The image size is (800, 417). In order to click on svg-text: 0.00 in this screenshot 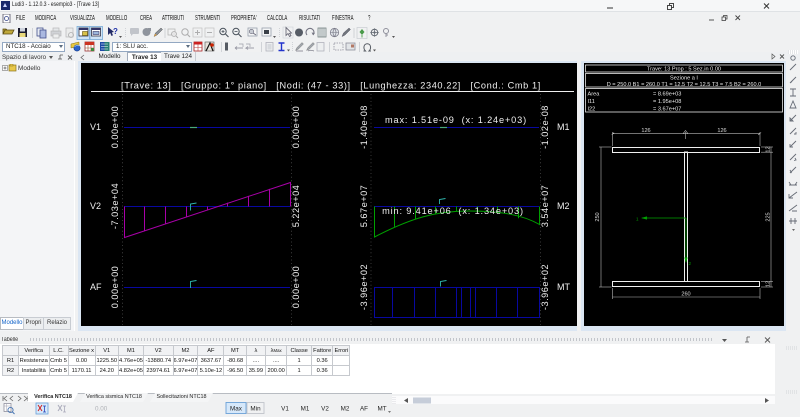, I will do `click(101, 409)`.